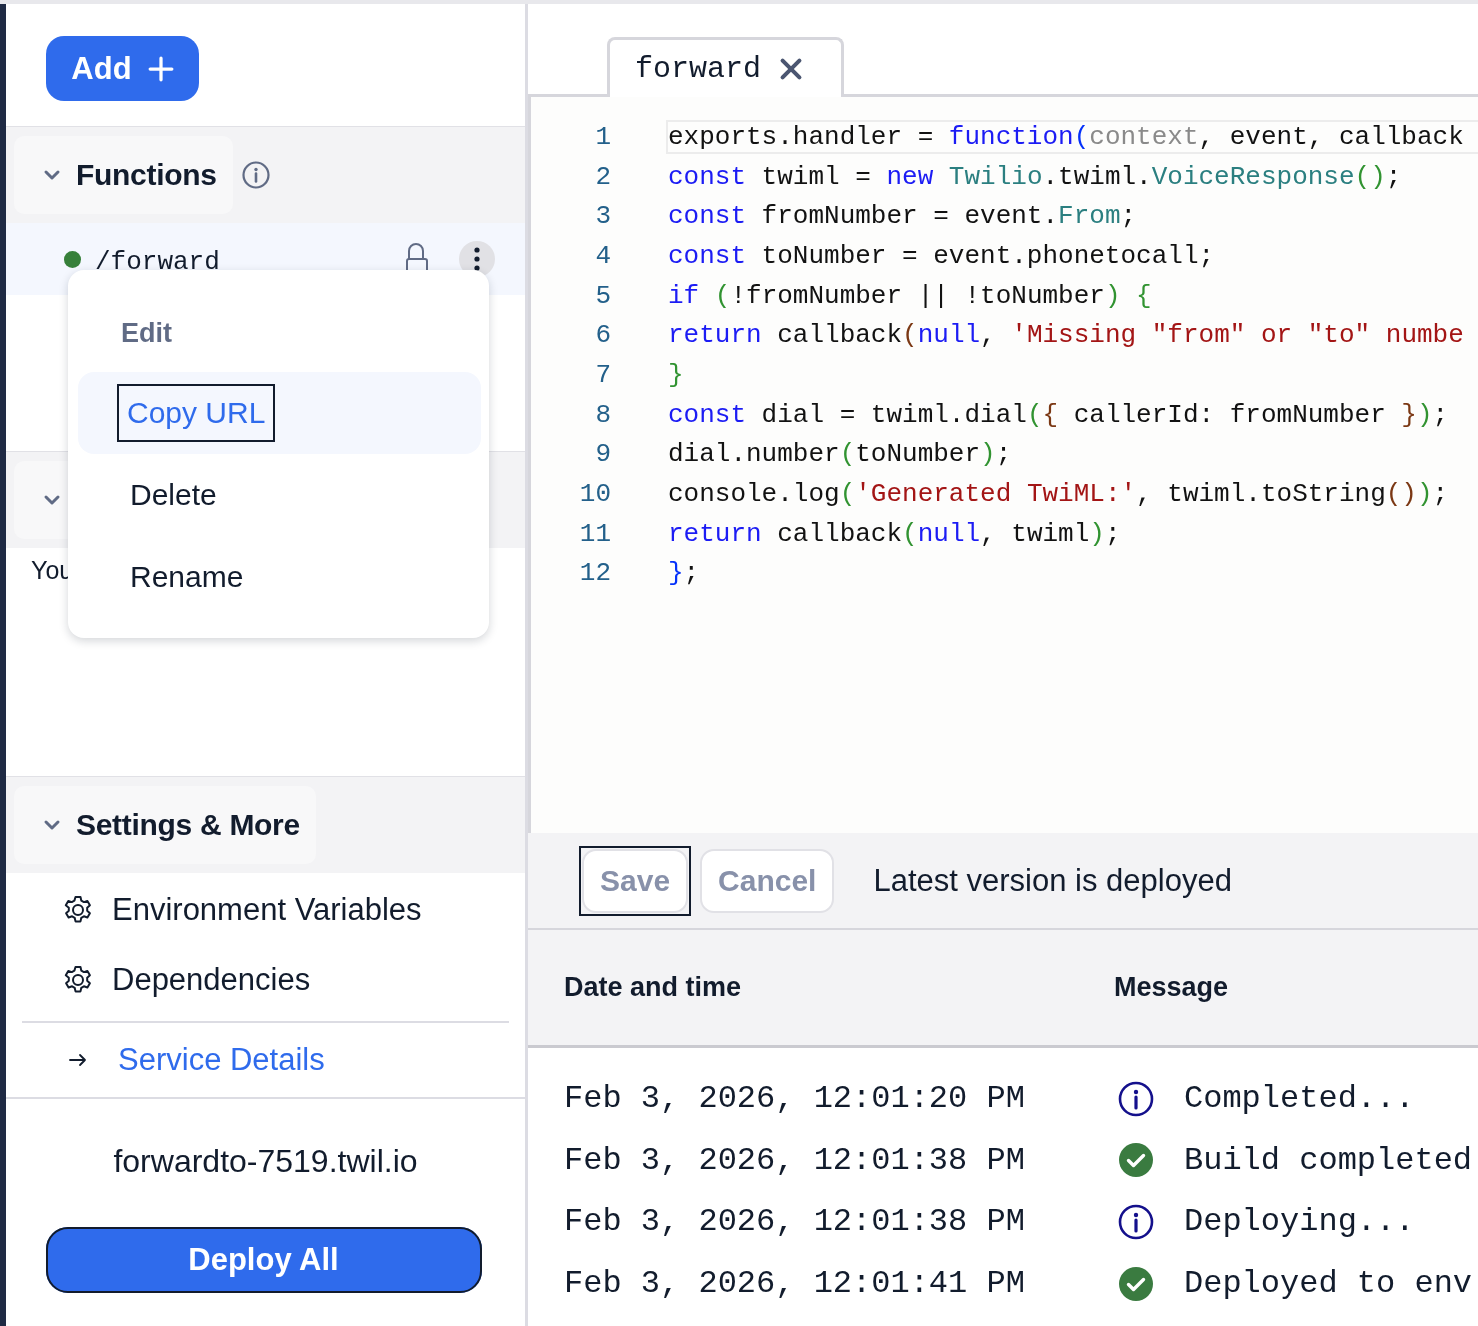  What do you see at coordinates (725, 67) in the screenshot?
I see `editor-tab: forward` at bounding box center [725, 67].